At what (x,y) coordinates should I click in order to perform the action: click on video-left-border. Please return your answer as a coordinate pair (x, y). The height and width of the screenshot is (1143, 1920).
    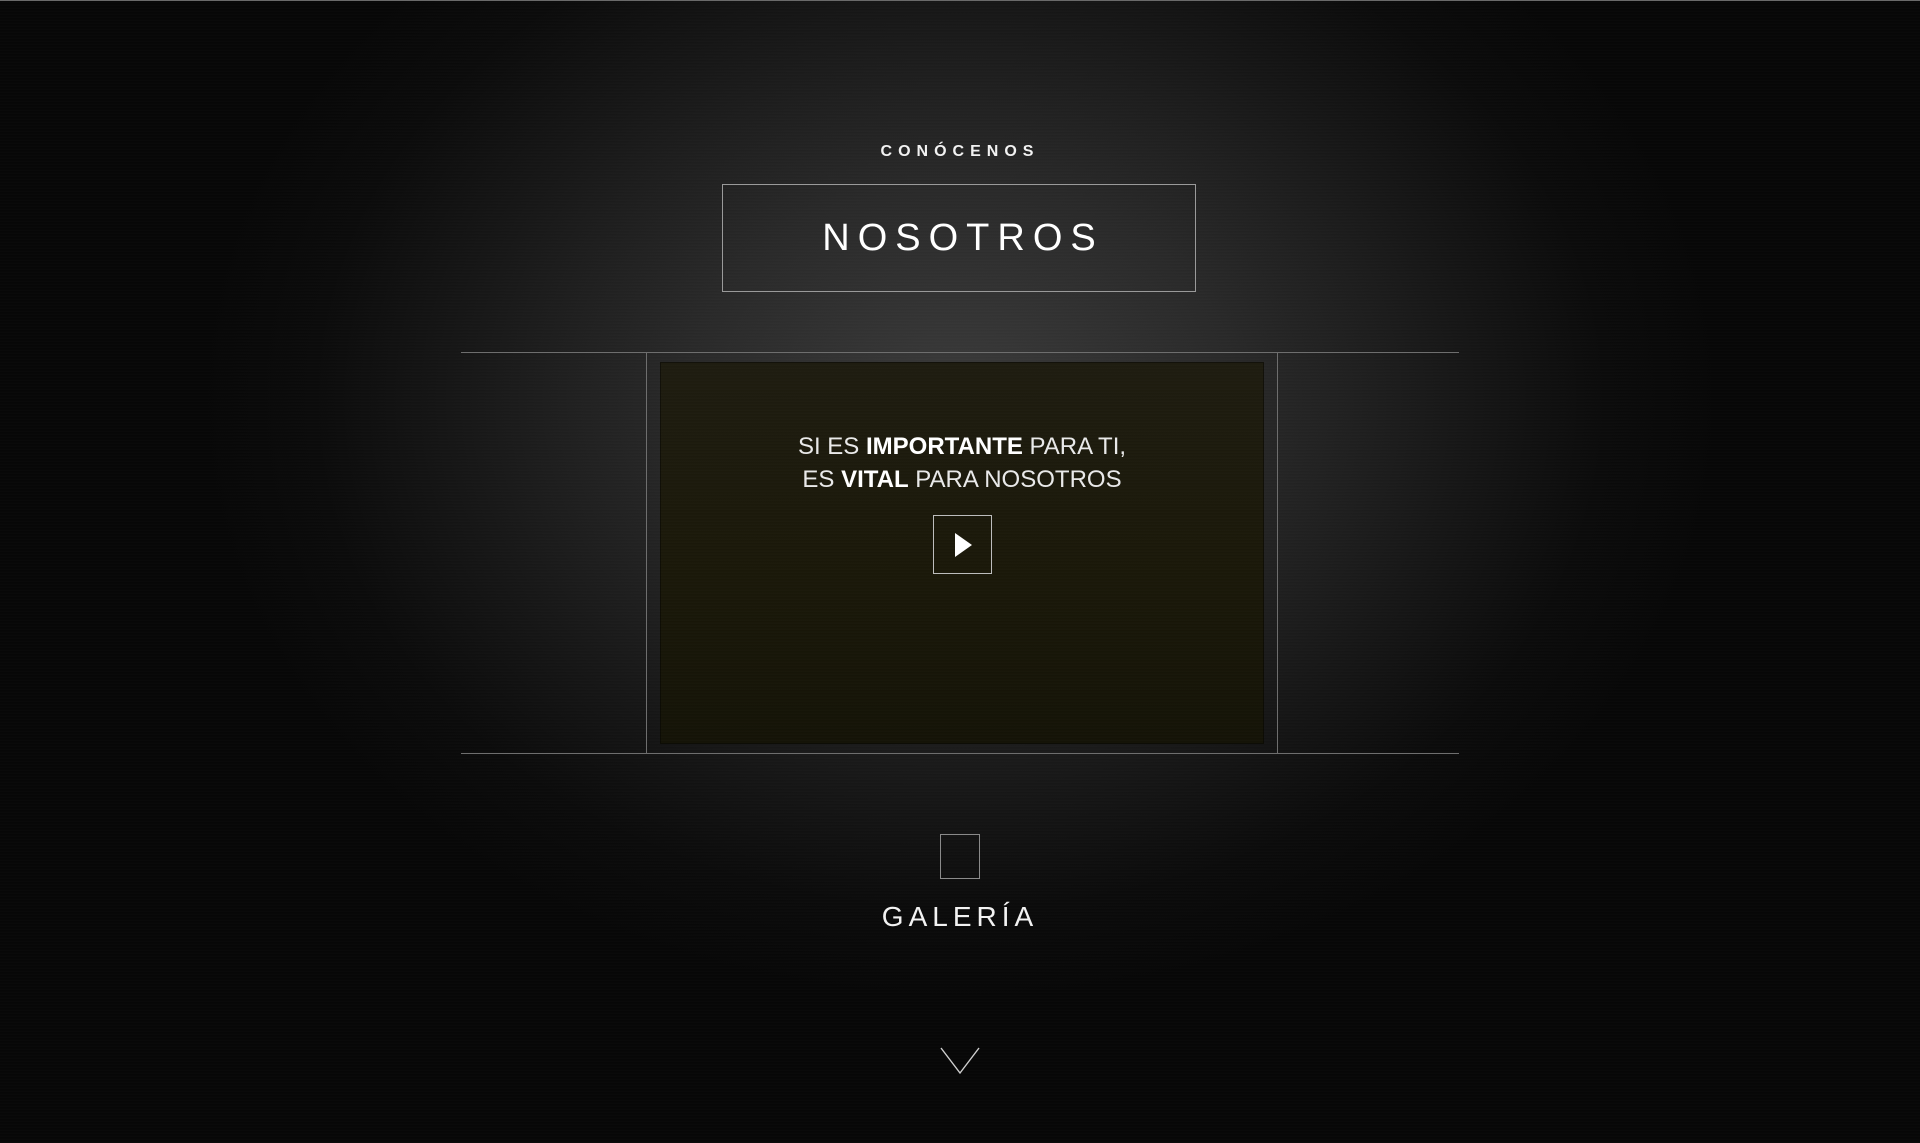
    Looking at the image, I should click on (646, 552).